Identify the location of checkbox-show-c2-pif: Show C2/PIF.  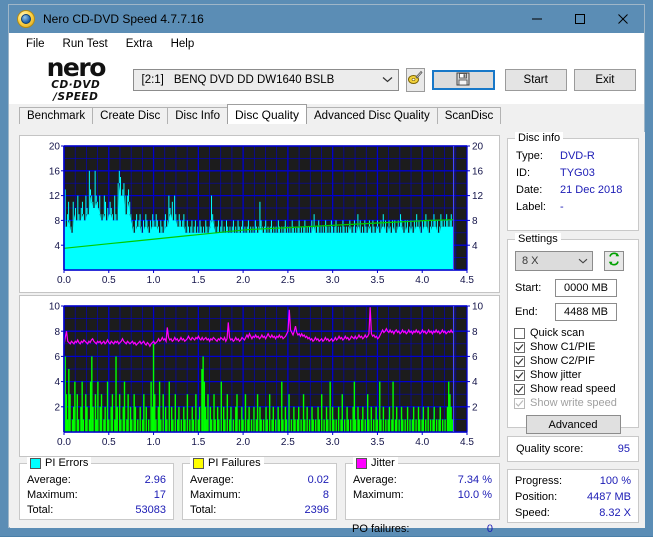
(576, 361).